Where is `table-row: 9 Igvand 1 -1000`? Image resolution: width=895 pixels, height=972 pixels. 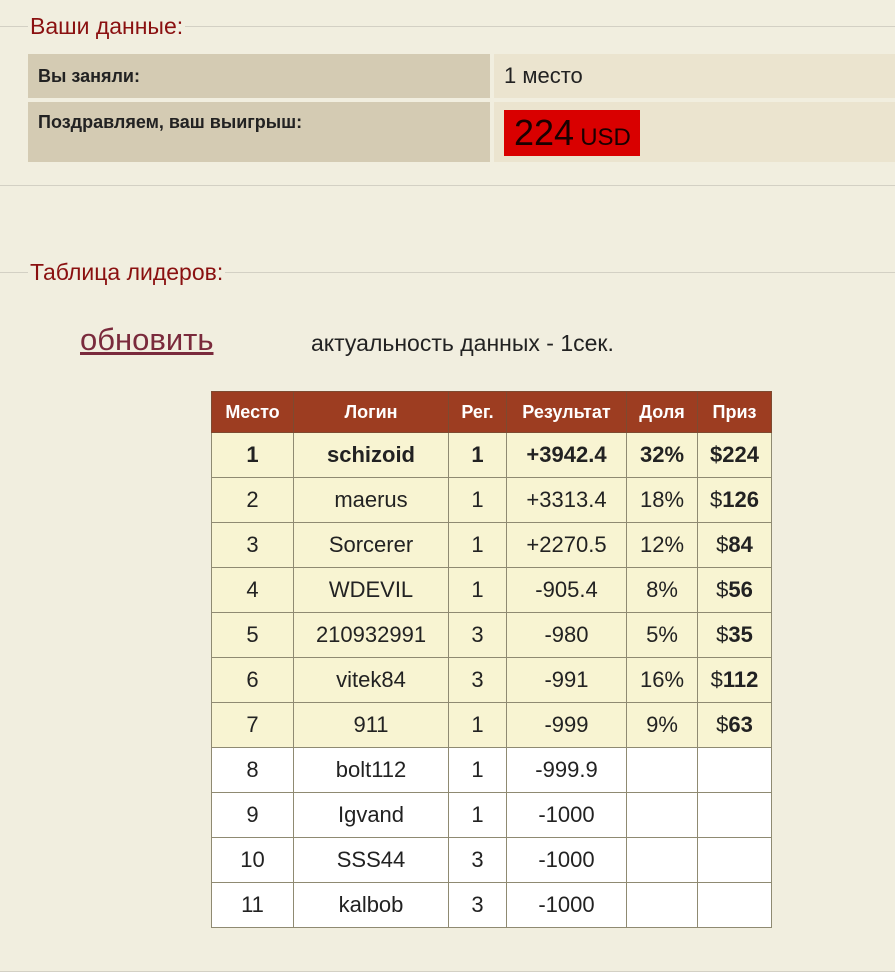
table-row: 9 Igvand 1 -1000 is located at coordinates (491, 815).